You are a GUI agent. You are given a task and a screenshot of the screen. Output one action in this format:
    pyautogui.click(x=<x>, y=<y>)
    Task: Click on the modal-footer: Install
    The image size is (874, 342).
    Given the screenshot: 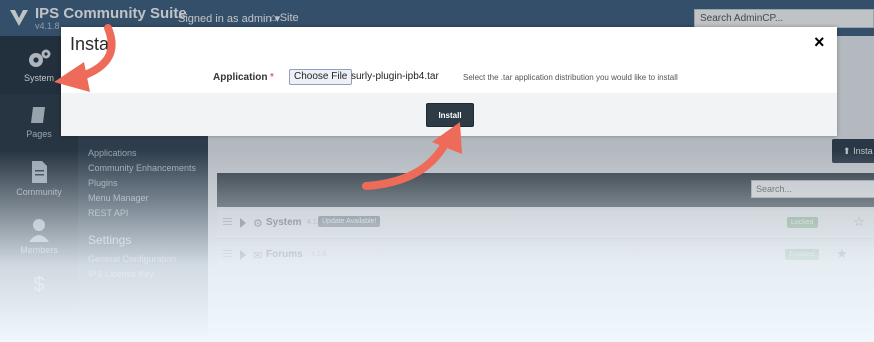 What is the action you would take?
    pyautogui.click(x=449, y=114)
    